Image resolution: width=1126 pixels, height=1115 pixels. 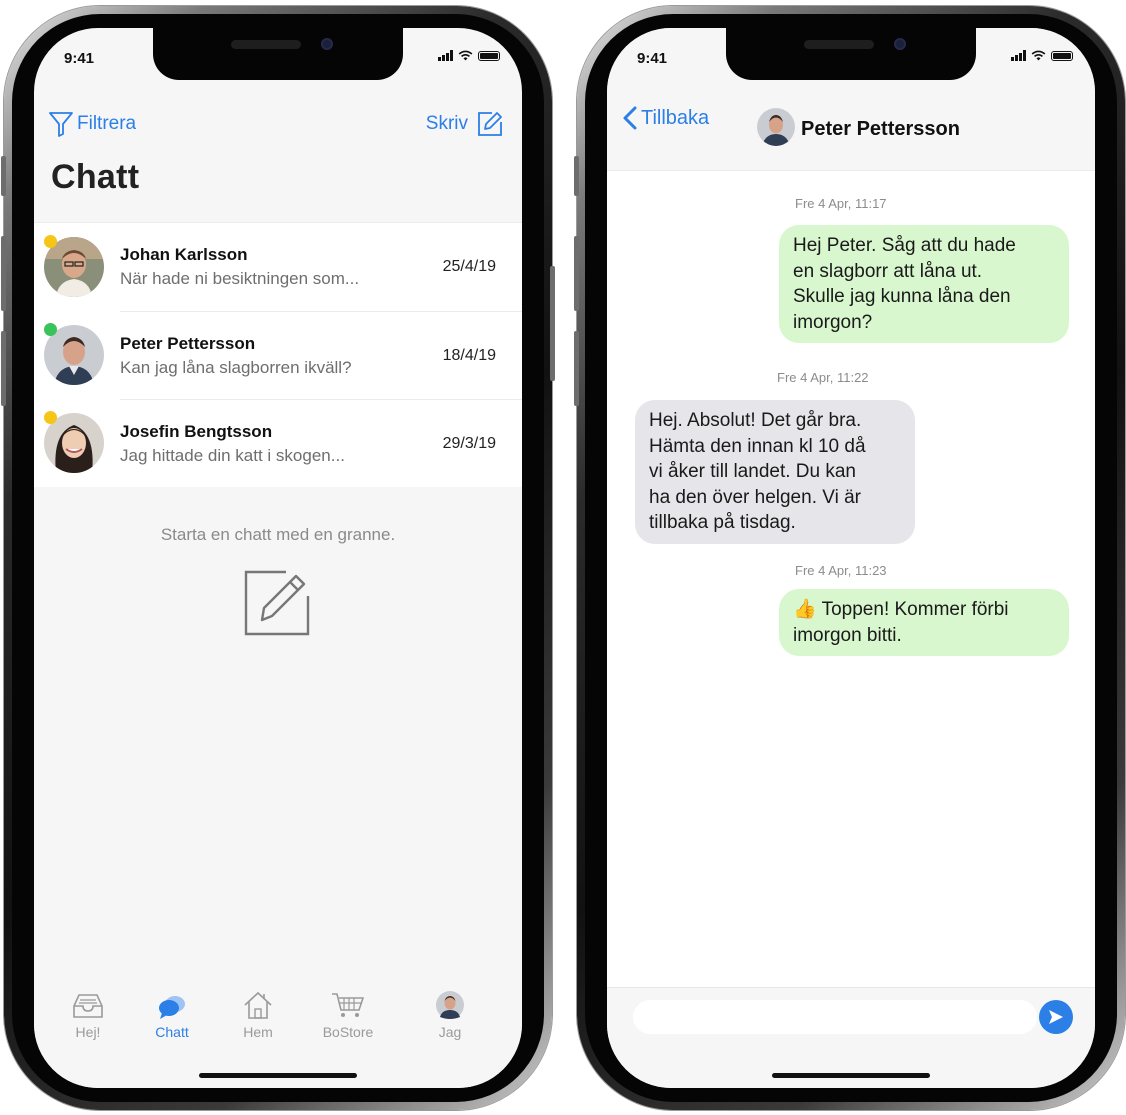 I want to click on tab-jag: Jag, so click(x=450, y=1015).